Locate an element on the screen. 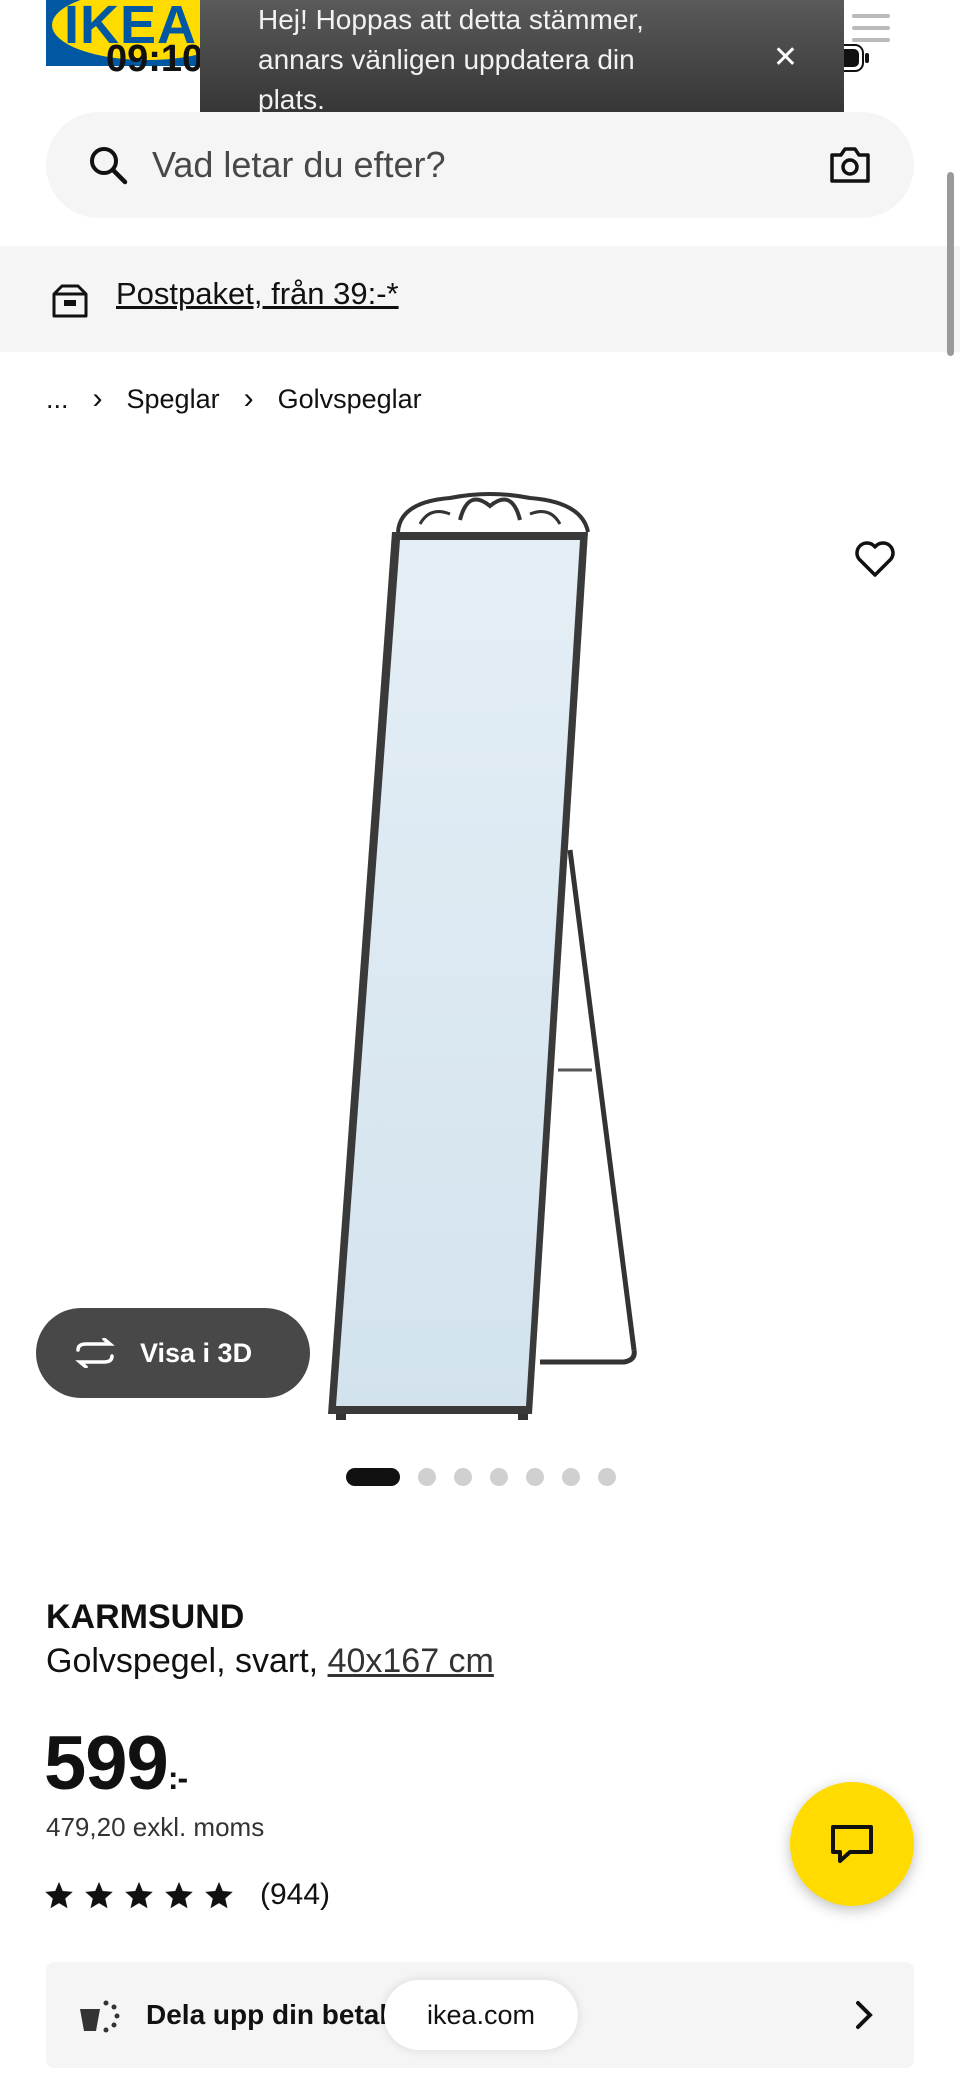 The image size is (960, 2081). chevron-right-icon is located at coordinates (864, 2015).